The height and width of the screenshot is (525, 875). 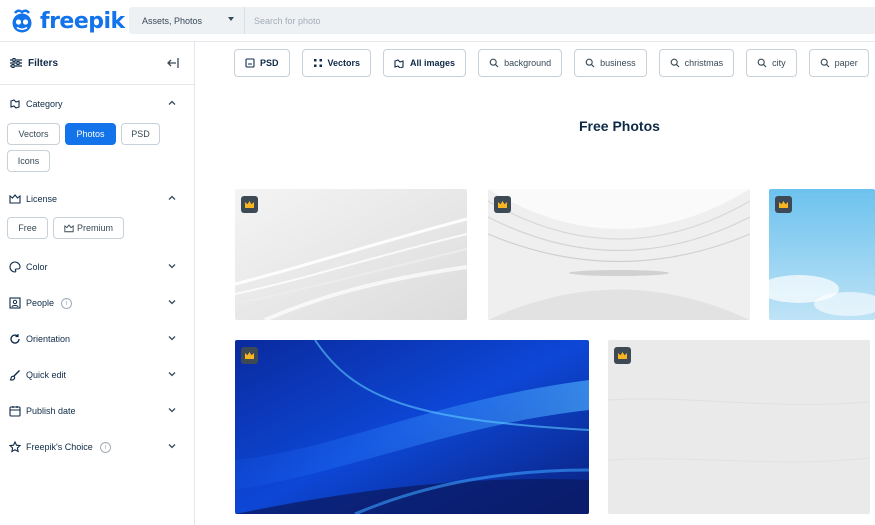 What do you see at coordinates (43, 63) in the screenshot?
I see `filters-title: Filters` at bounding box center [43, 63].